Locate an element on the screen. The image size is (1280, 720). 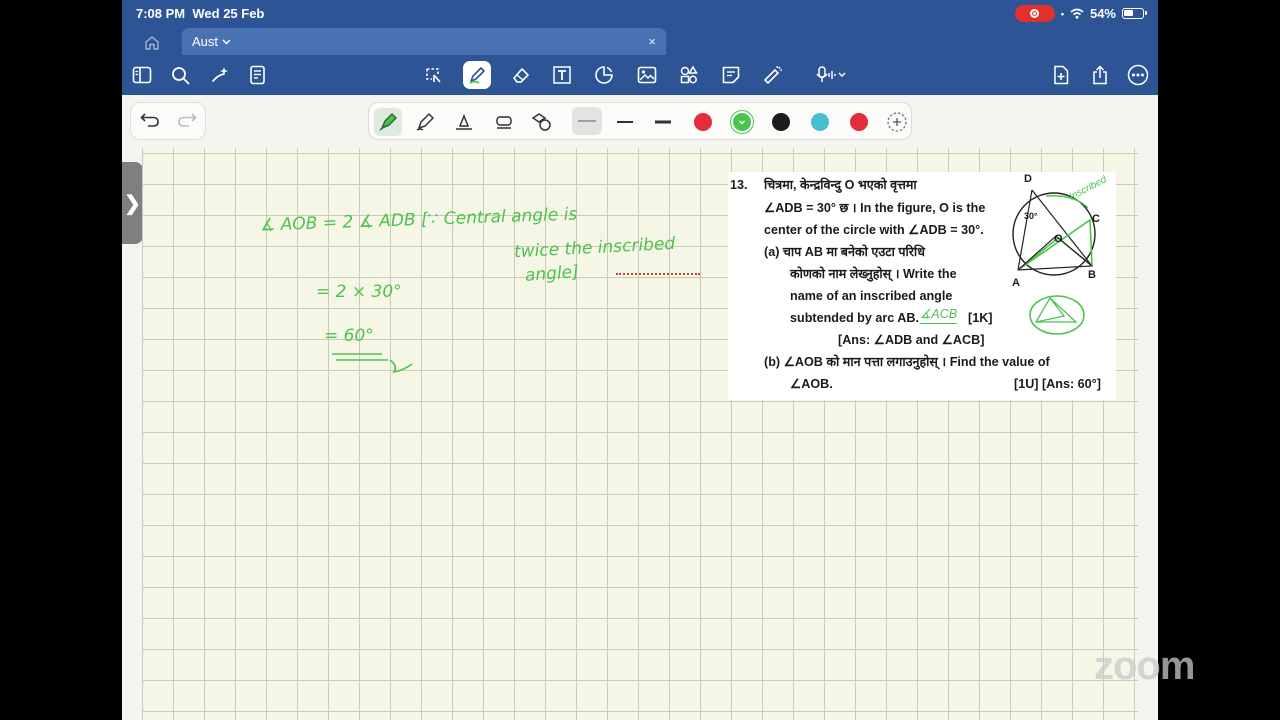
part-a-line-3: name of an inscribed angle is located at coordinates (871, 296).